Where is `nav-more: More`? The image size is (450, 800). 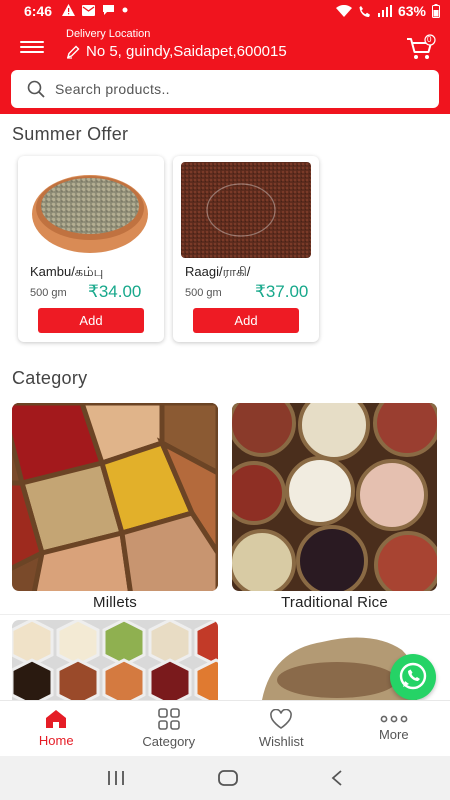 nav-more: More is located at coordinates (394, 728).